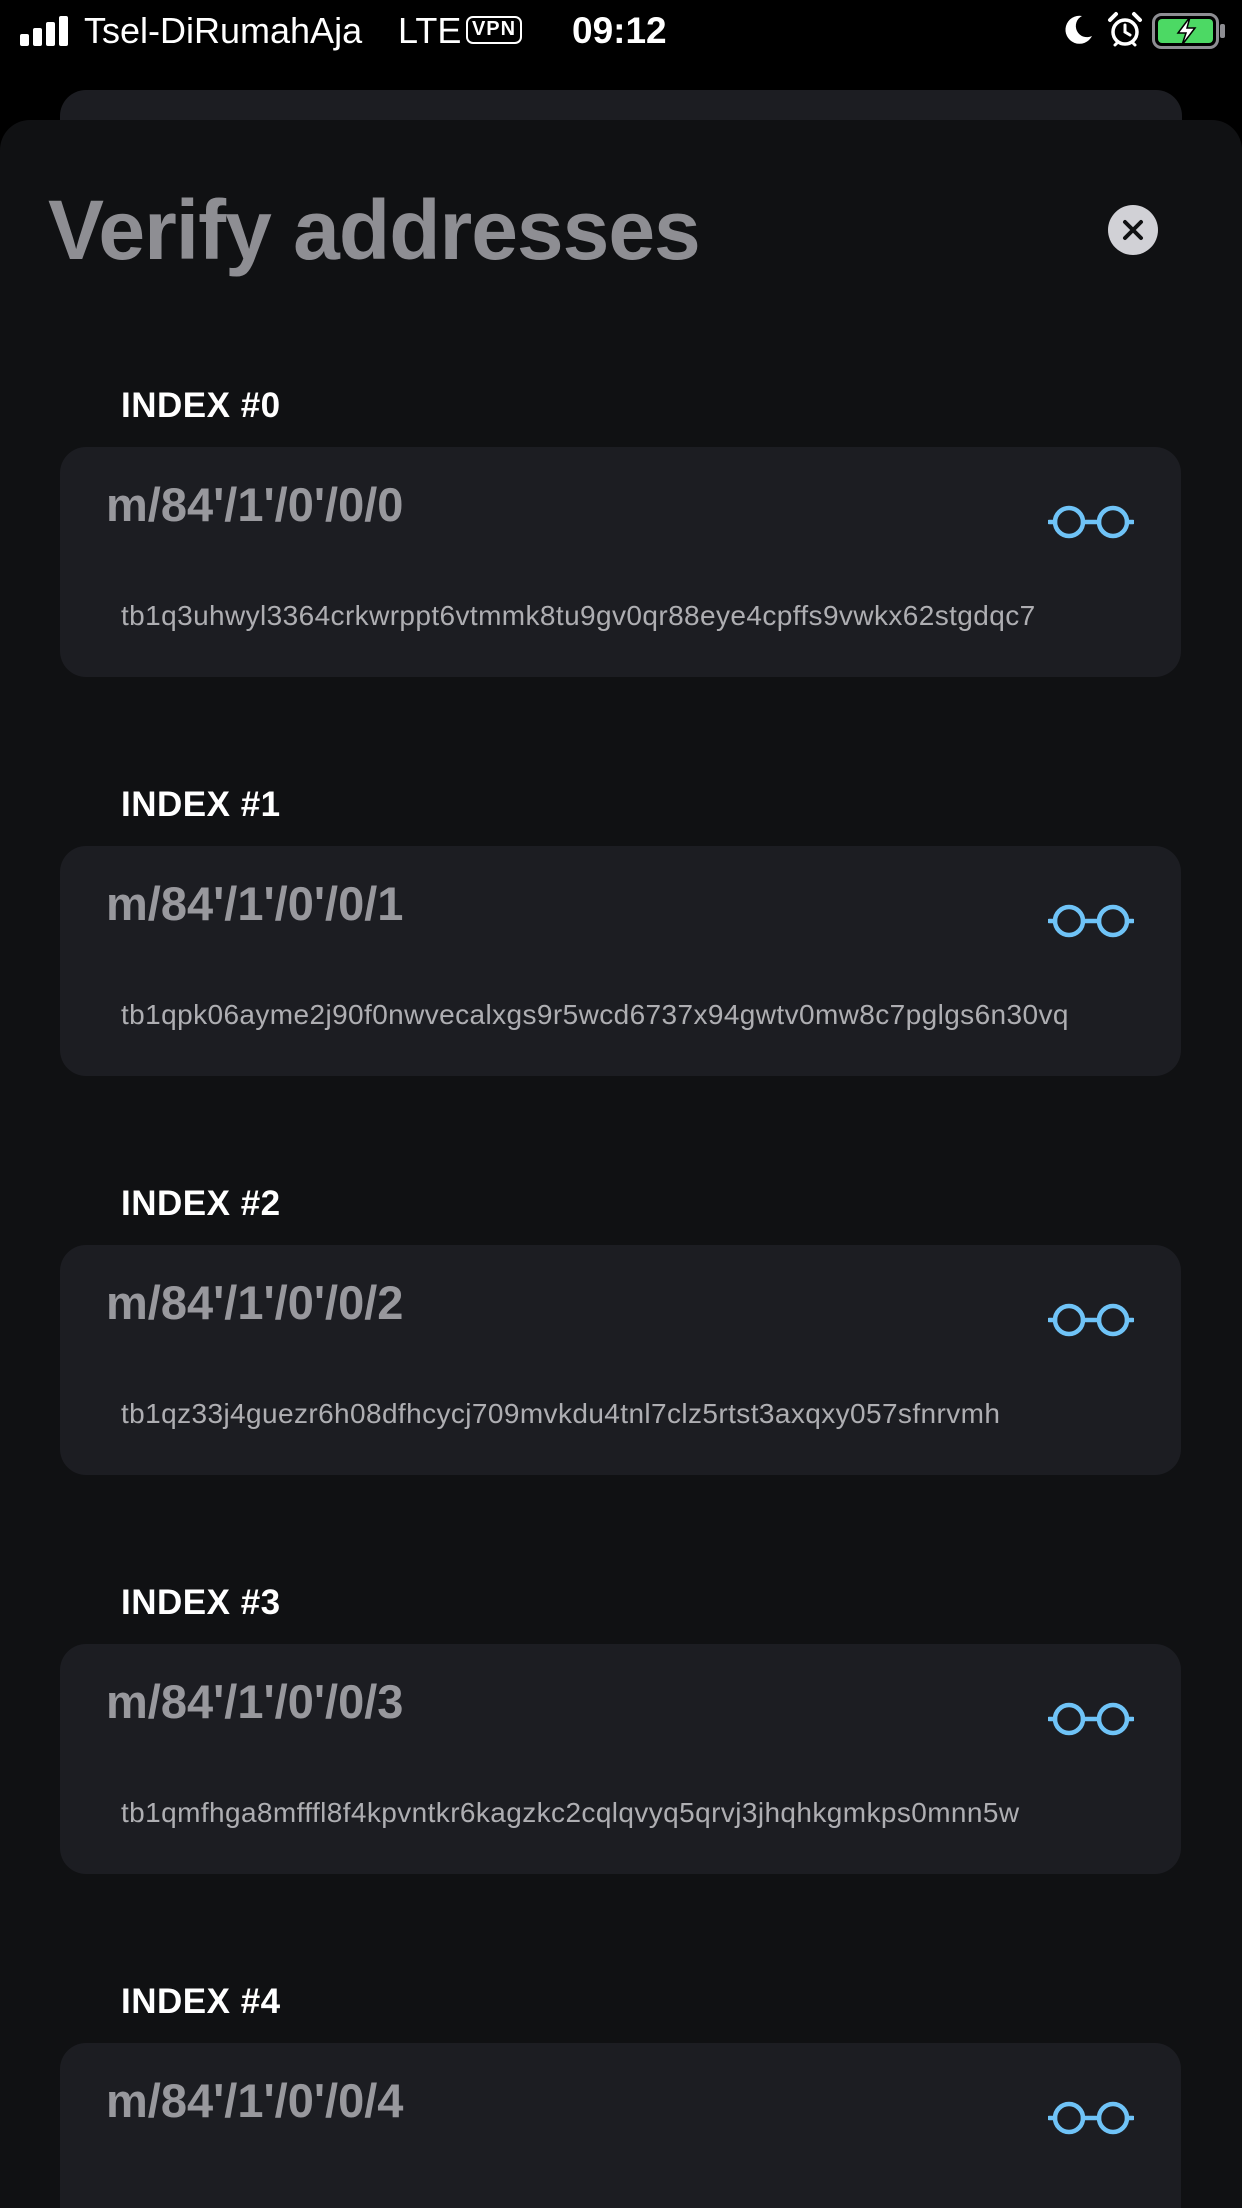 This screenshot has width=1242, height=2208. Describe the element at coordinates (201, 1203) in the screenshot. I see `index-label: INDEX #2` at that location.